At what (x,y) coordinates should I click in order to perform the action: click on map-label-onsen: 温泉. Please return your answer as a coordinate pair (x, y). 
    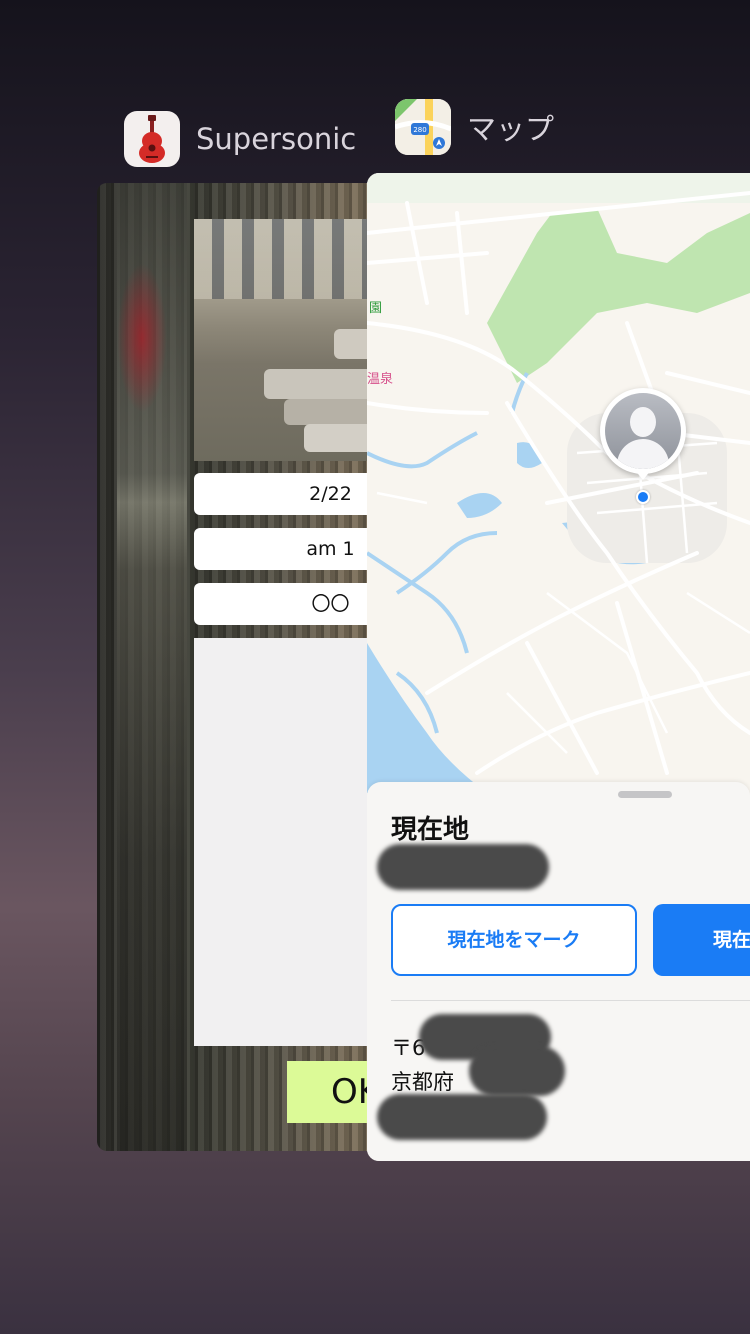
    Looking at the image, I should click on (380, 379).